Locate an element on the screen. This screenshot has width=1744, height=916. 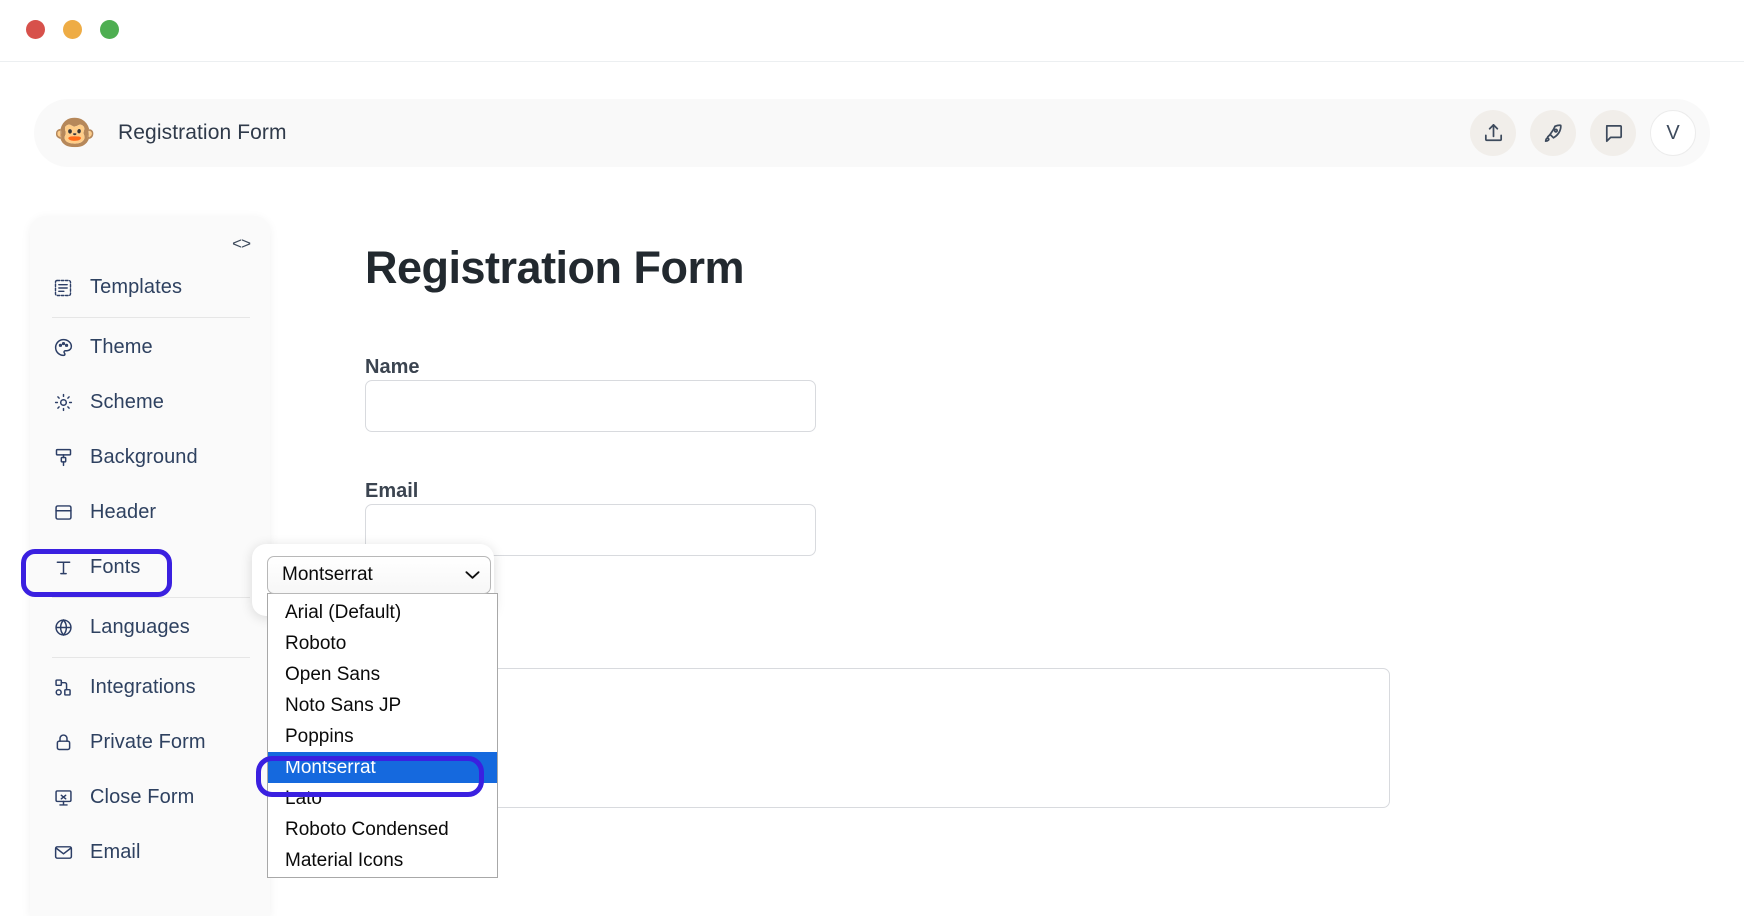
option-lato: Lato is located at coordinates (382, 798).